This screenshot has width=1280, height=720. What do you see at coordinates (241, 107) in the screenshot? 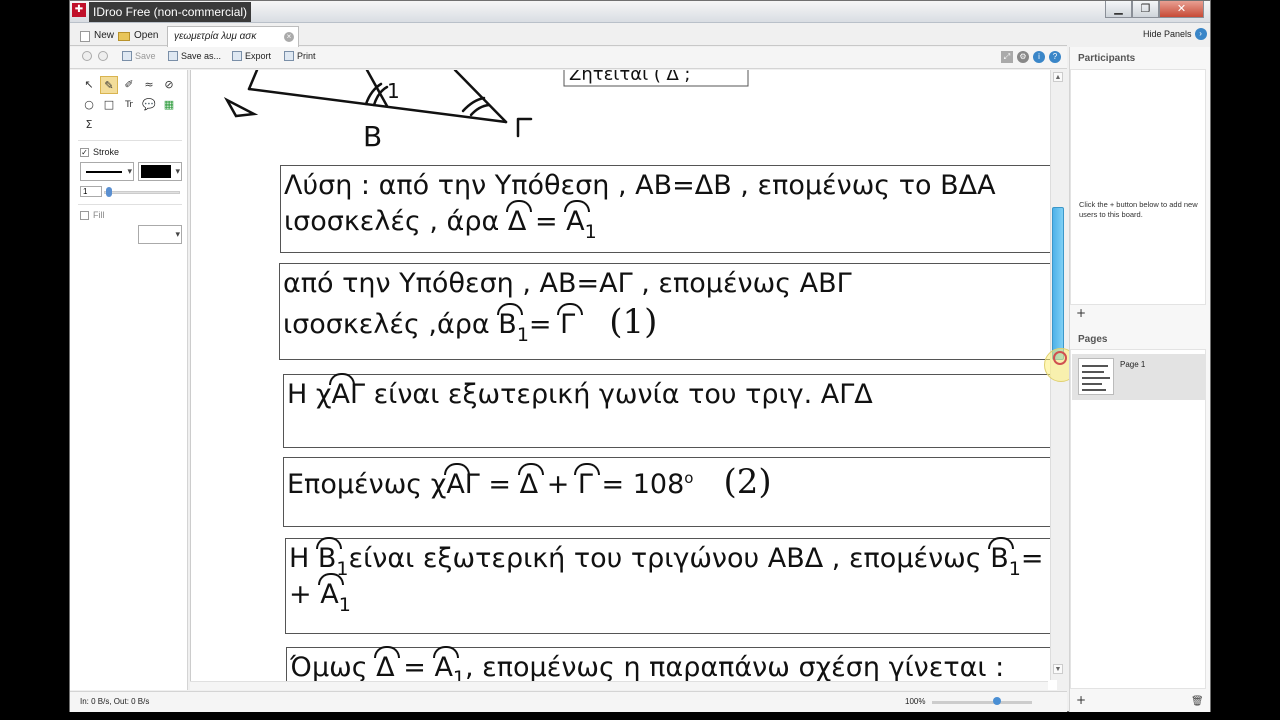
I see `point-d-mark` at bounding box center [241, 107].